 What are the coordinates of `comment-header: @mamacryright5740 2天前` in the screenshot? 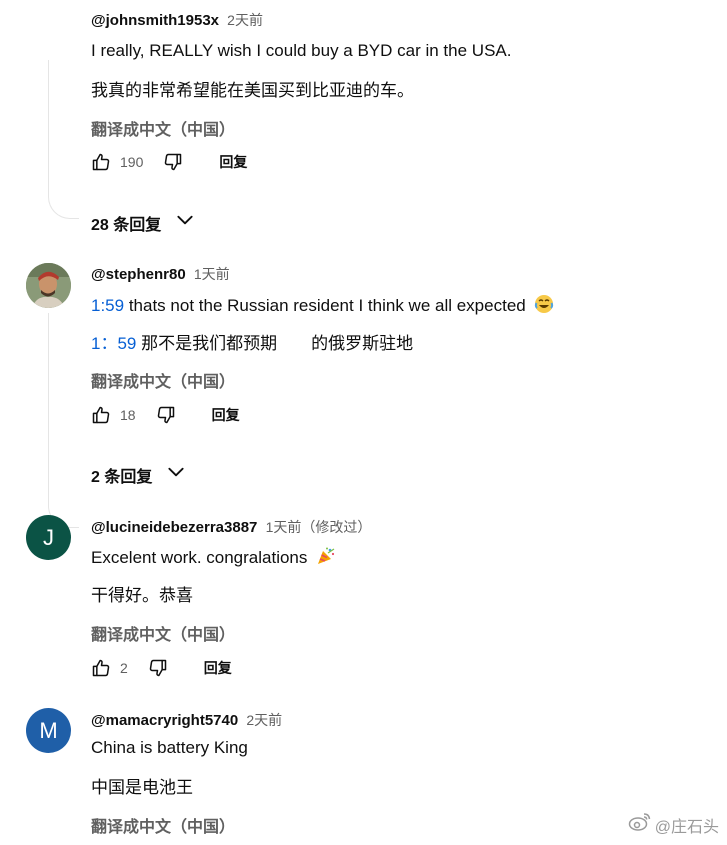 It's located at (186, 720).